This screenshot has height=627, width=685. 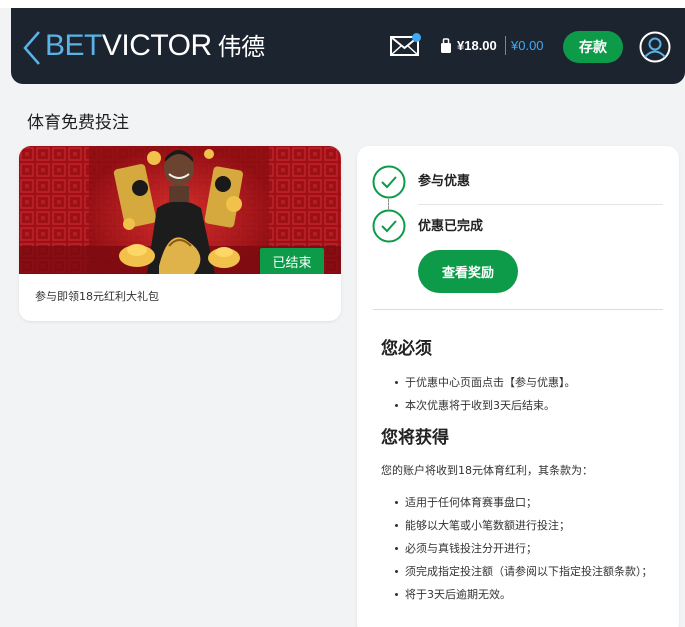 What do you see at coordinates (406, 349) in the screenshot?
I see `requirements-heading: 您必须` at bounding box center [406, 349].